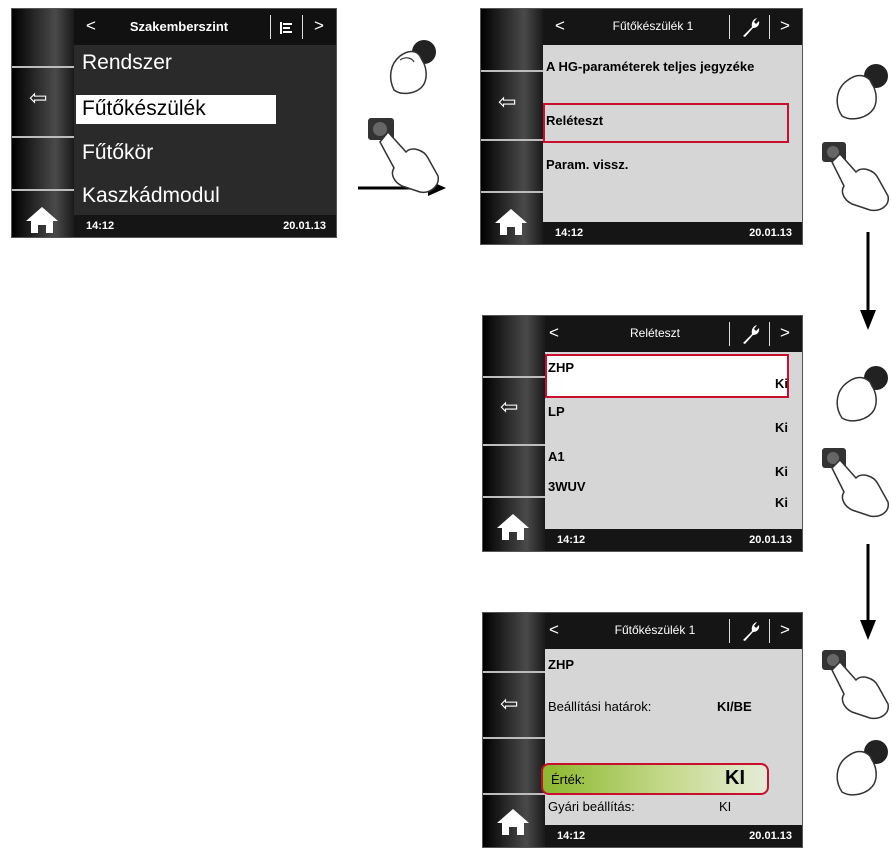  I want to click on relay-value-zhp: Ki, so click(781, 383).